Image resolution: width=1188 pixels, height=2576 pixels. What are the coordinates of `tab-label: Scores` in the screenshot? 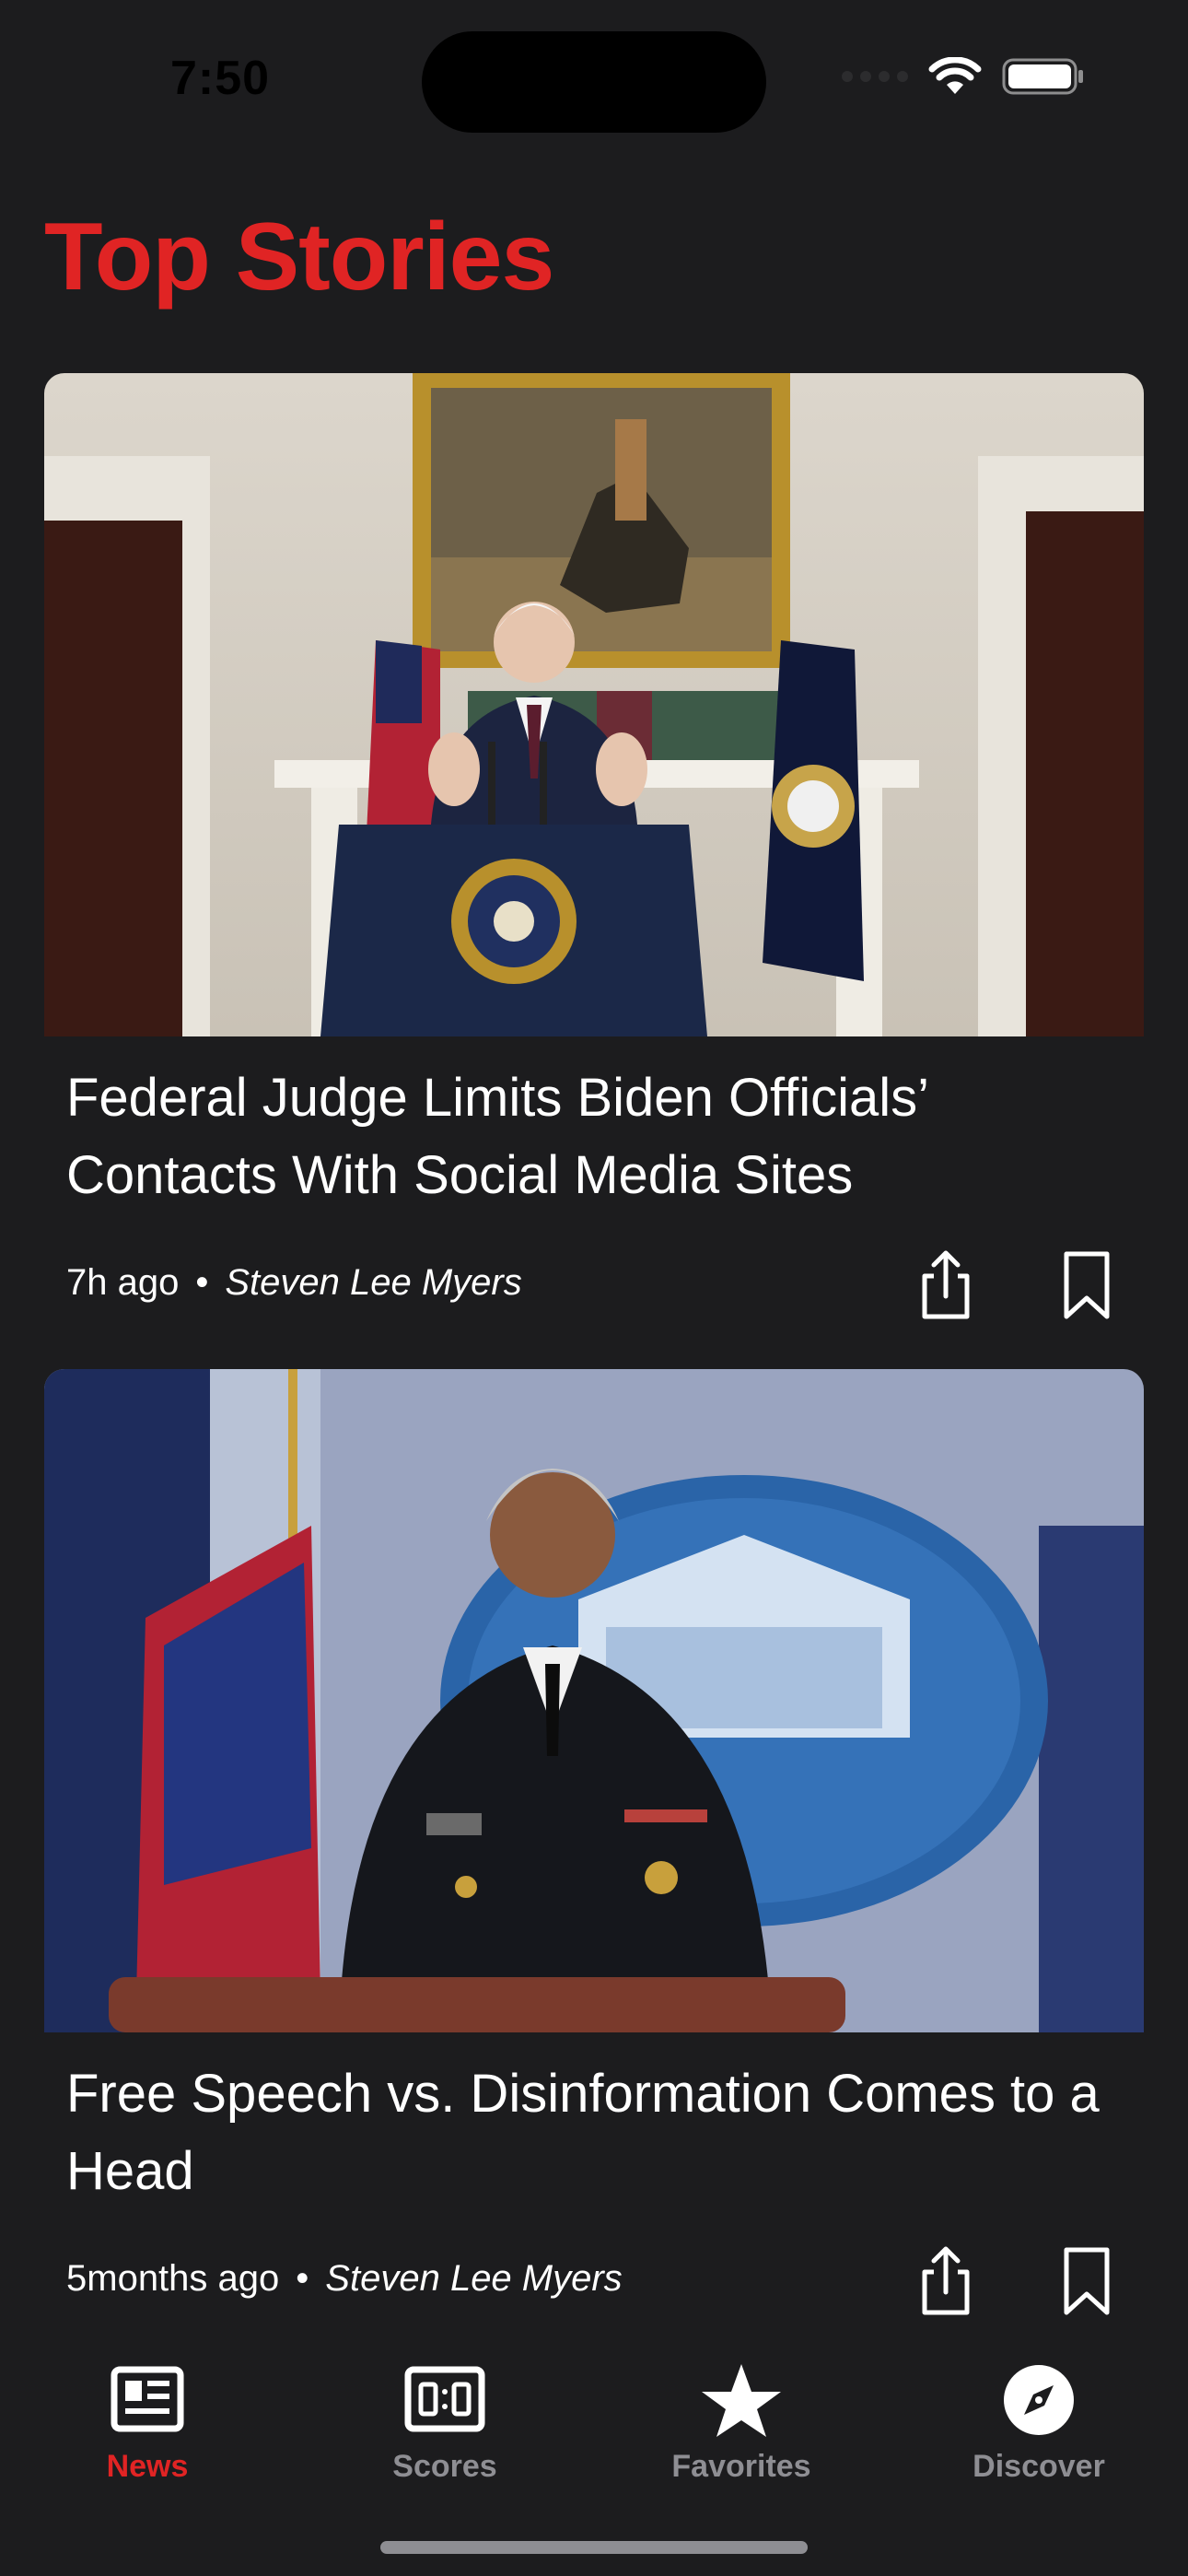 It's located at (444, 2466).